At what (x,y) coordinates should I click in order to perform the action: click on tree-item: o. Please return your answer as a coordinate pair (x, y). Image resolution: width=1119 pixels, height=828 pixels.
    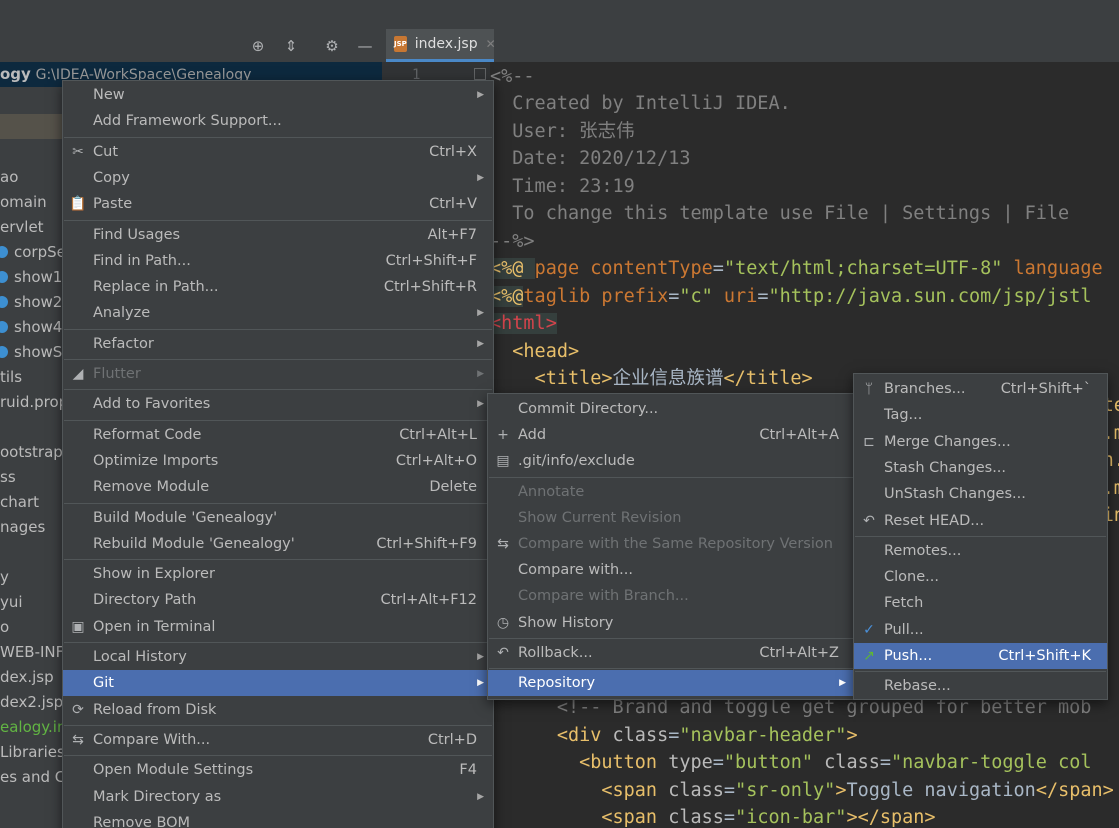
    Looking at the image, I should click on (4, 627).